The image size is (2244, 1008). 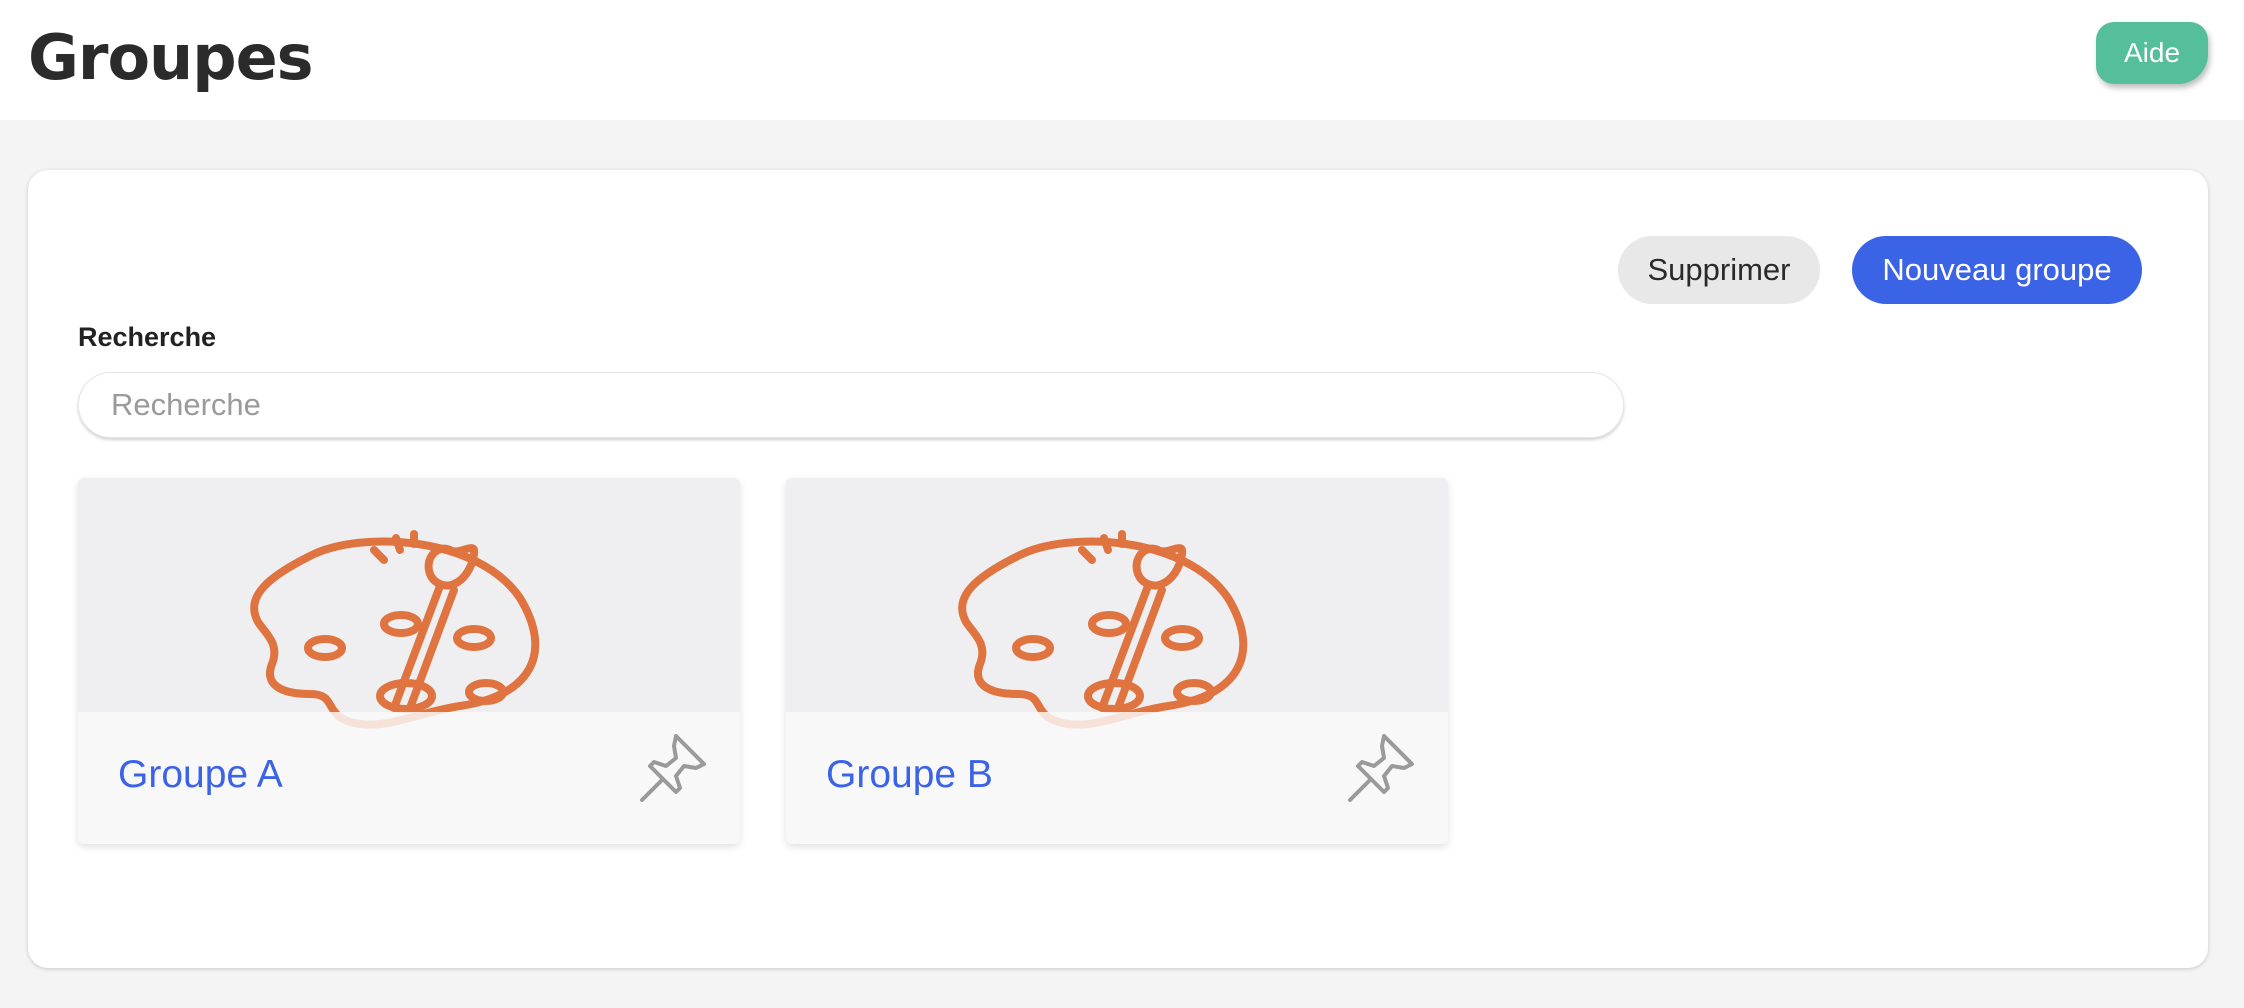 What do you see at coordinates (909, 775) in the screenshot?
I see `group-name: Groupe B` at bounding box center [909, 775].